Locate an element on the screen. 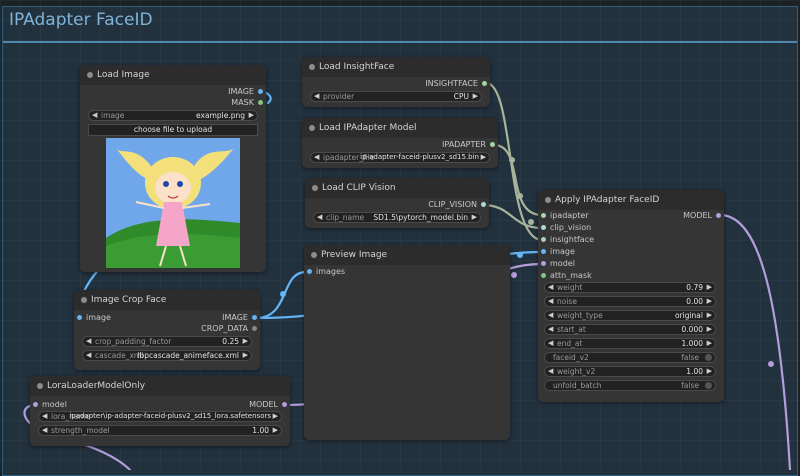  strength-model-widget: ◀ strength_model 1.00 ▶ is located at coordinates (160, 430).